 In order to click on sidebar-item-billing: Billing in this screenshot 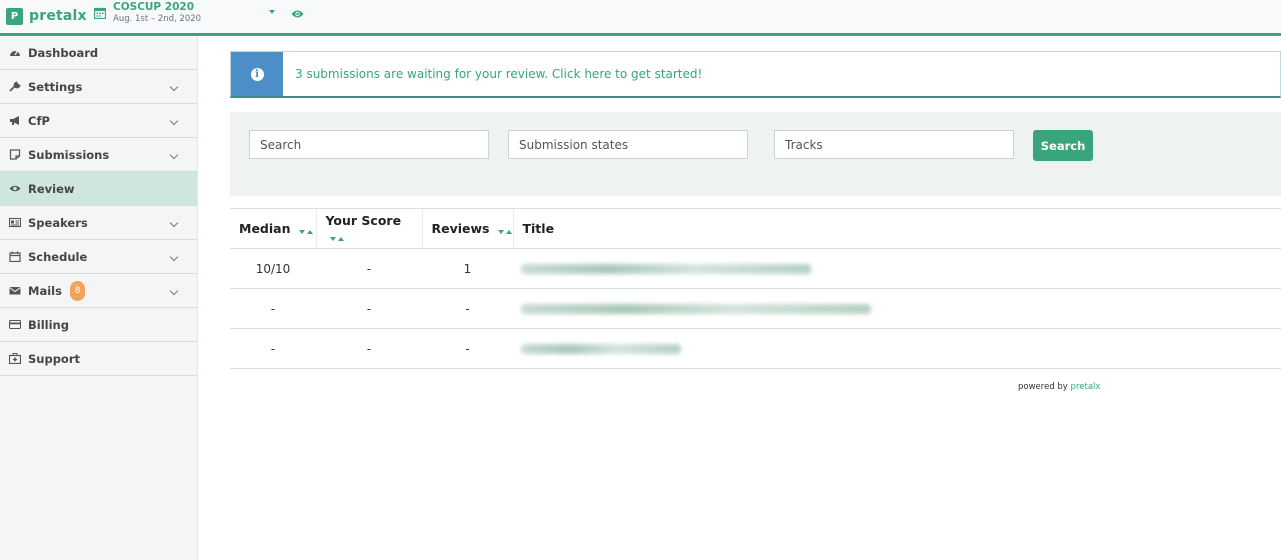, I will do `click(98, 325)`.